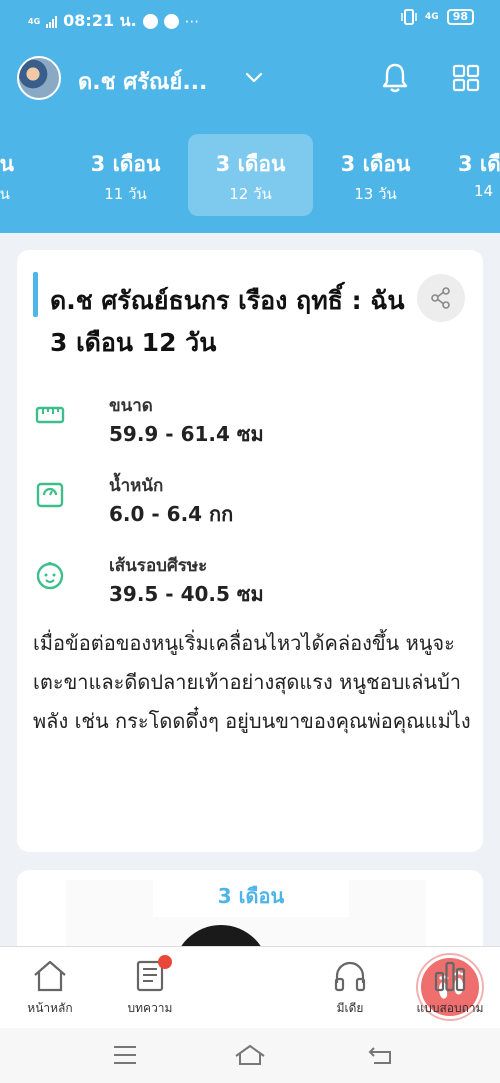 The height and width of the screenshot is (1083, 500). What do you see at coordinates (50, 576) in the screenshot?
I see `baby-face-icon` at bounding box center [50, 576].